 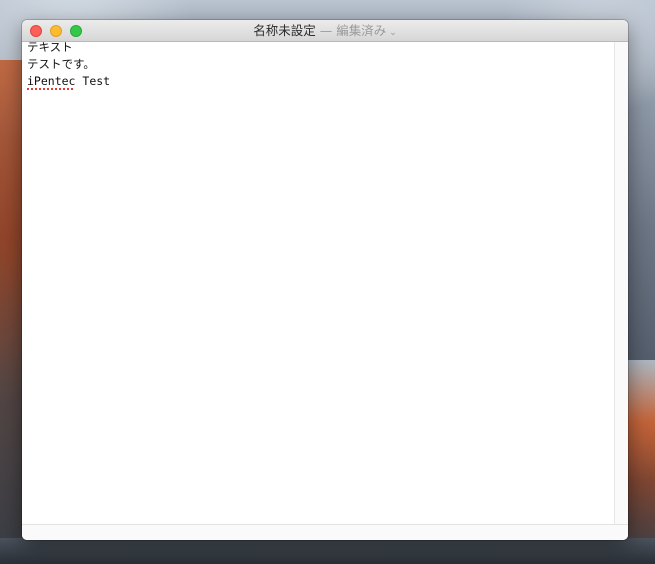 I want to click on text-line-2: テストです。, so click(x=61, y=64).